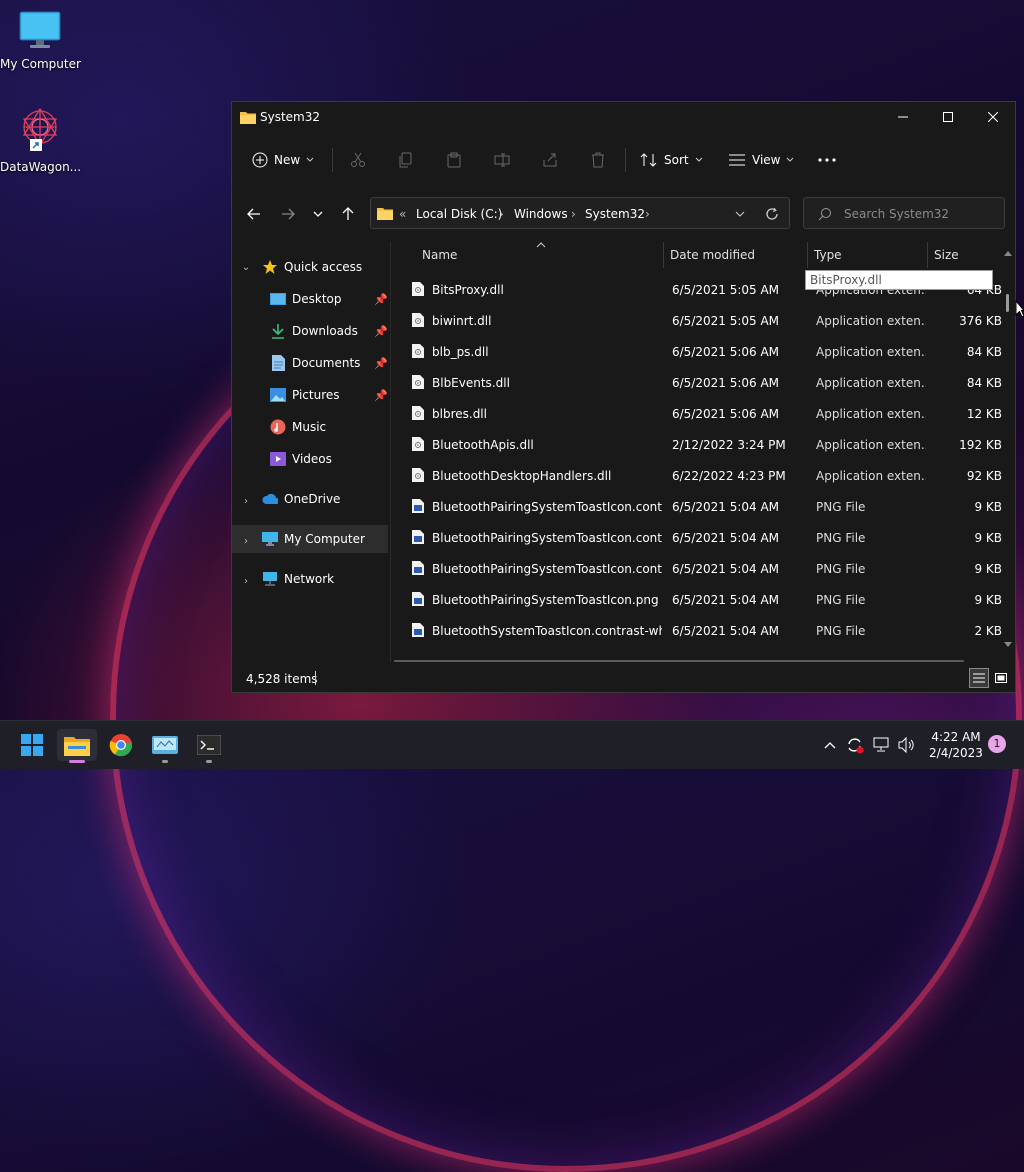 This screenshot has width=1024, height=1172. I want to click on expand-chevron-icon: ›, so click(246, 541).